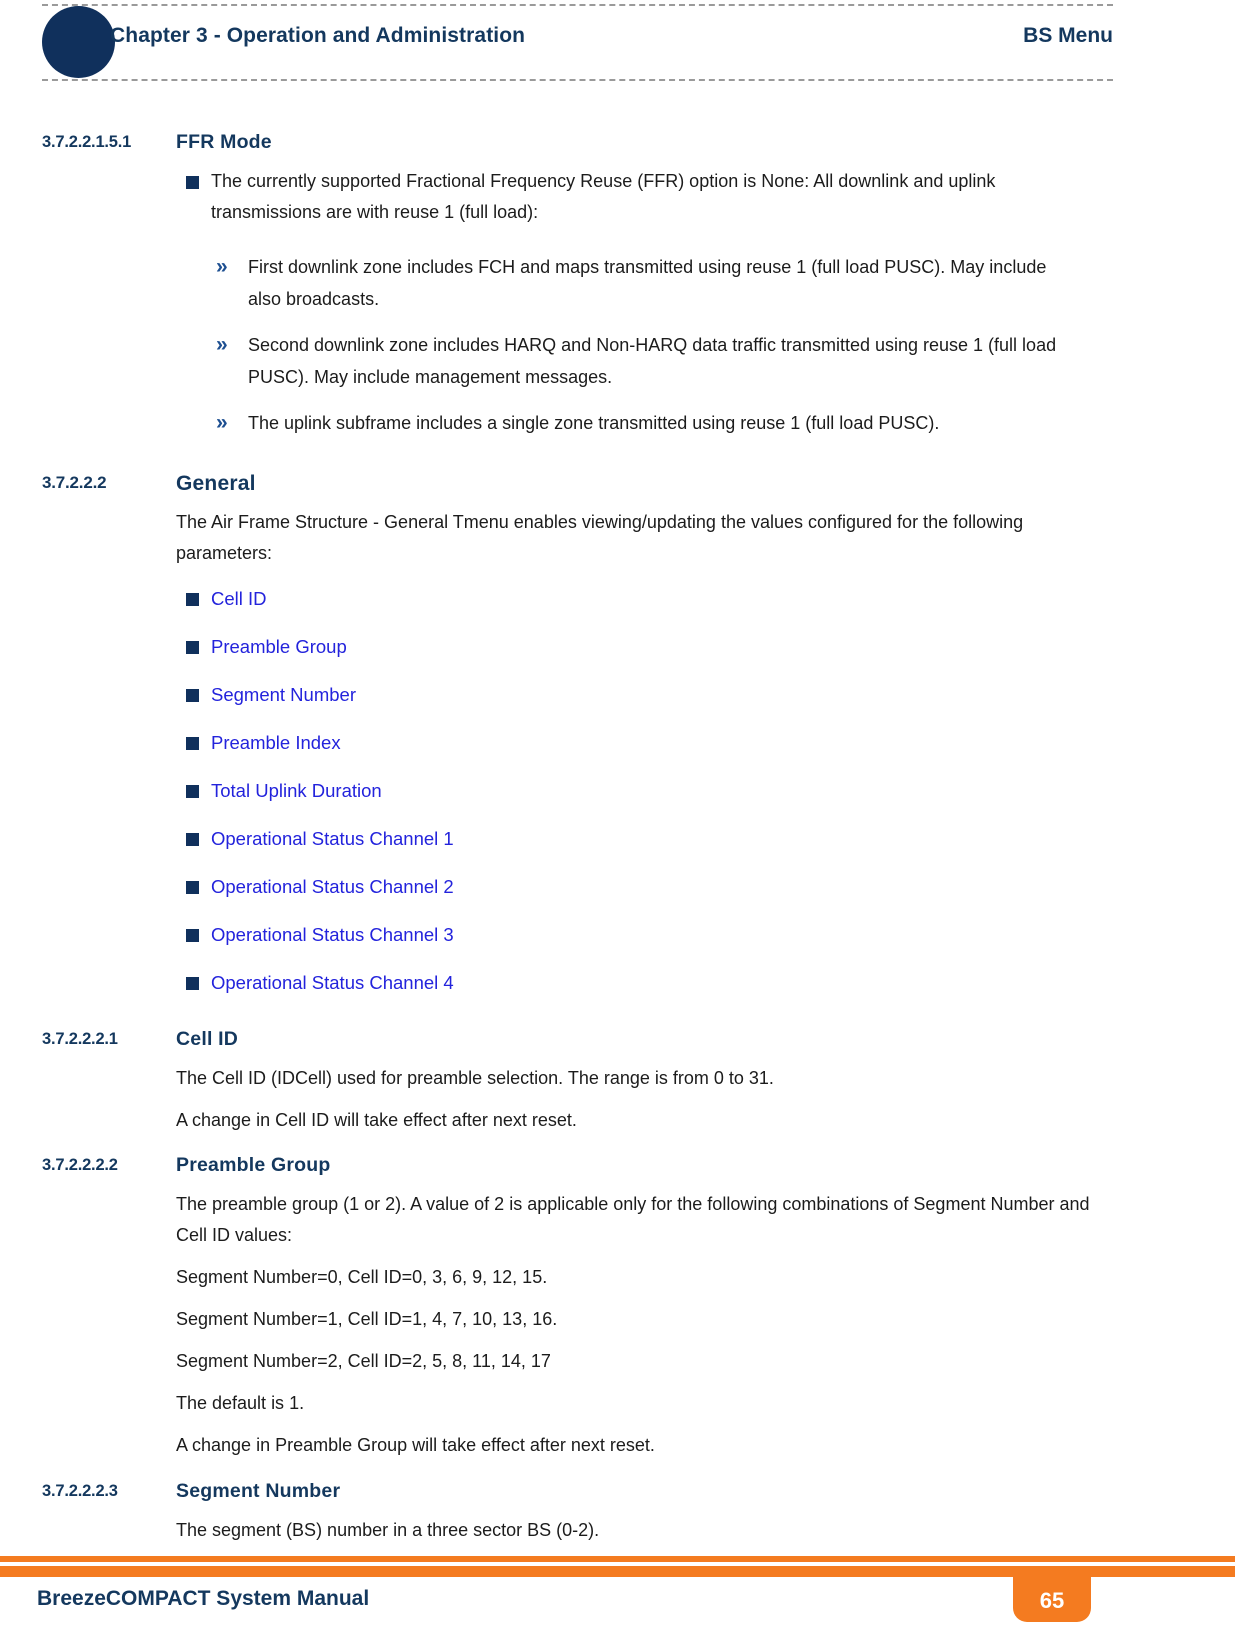 The width and height of the screenshot is (1235, 1639). Describe the element at coordinates (253, 1165) in the screenshot. I see `heading-title: Preamble Group` at that location.